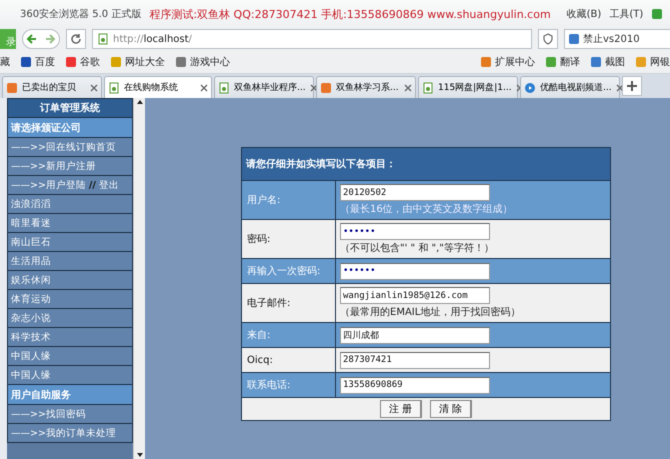 This screenshot has height=459, width=670. What do you see at coordinates (82, 61) in the screenshot?
I see `bookmark-item: 谷歌` at bounding box center [82, 61].